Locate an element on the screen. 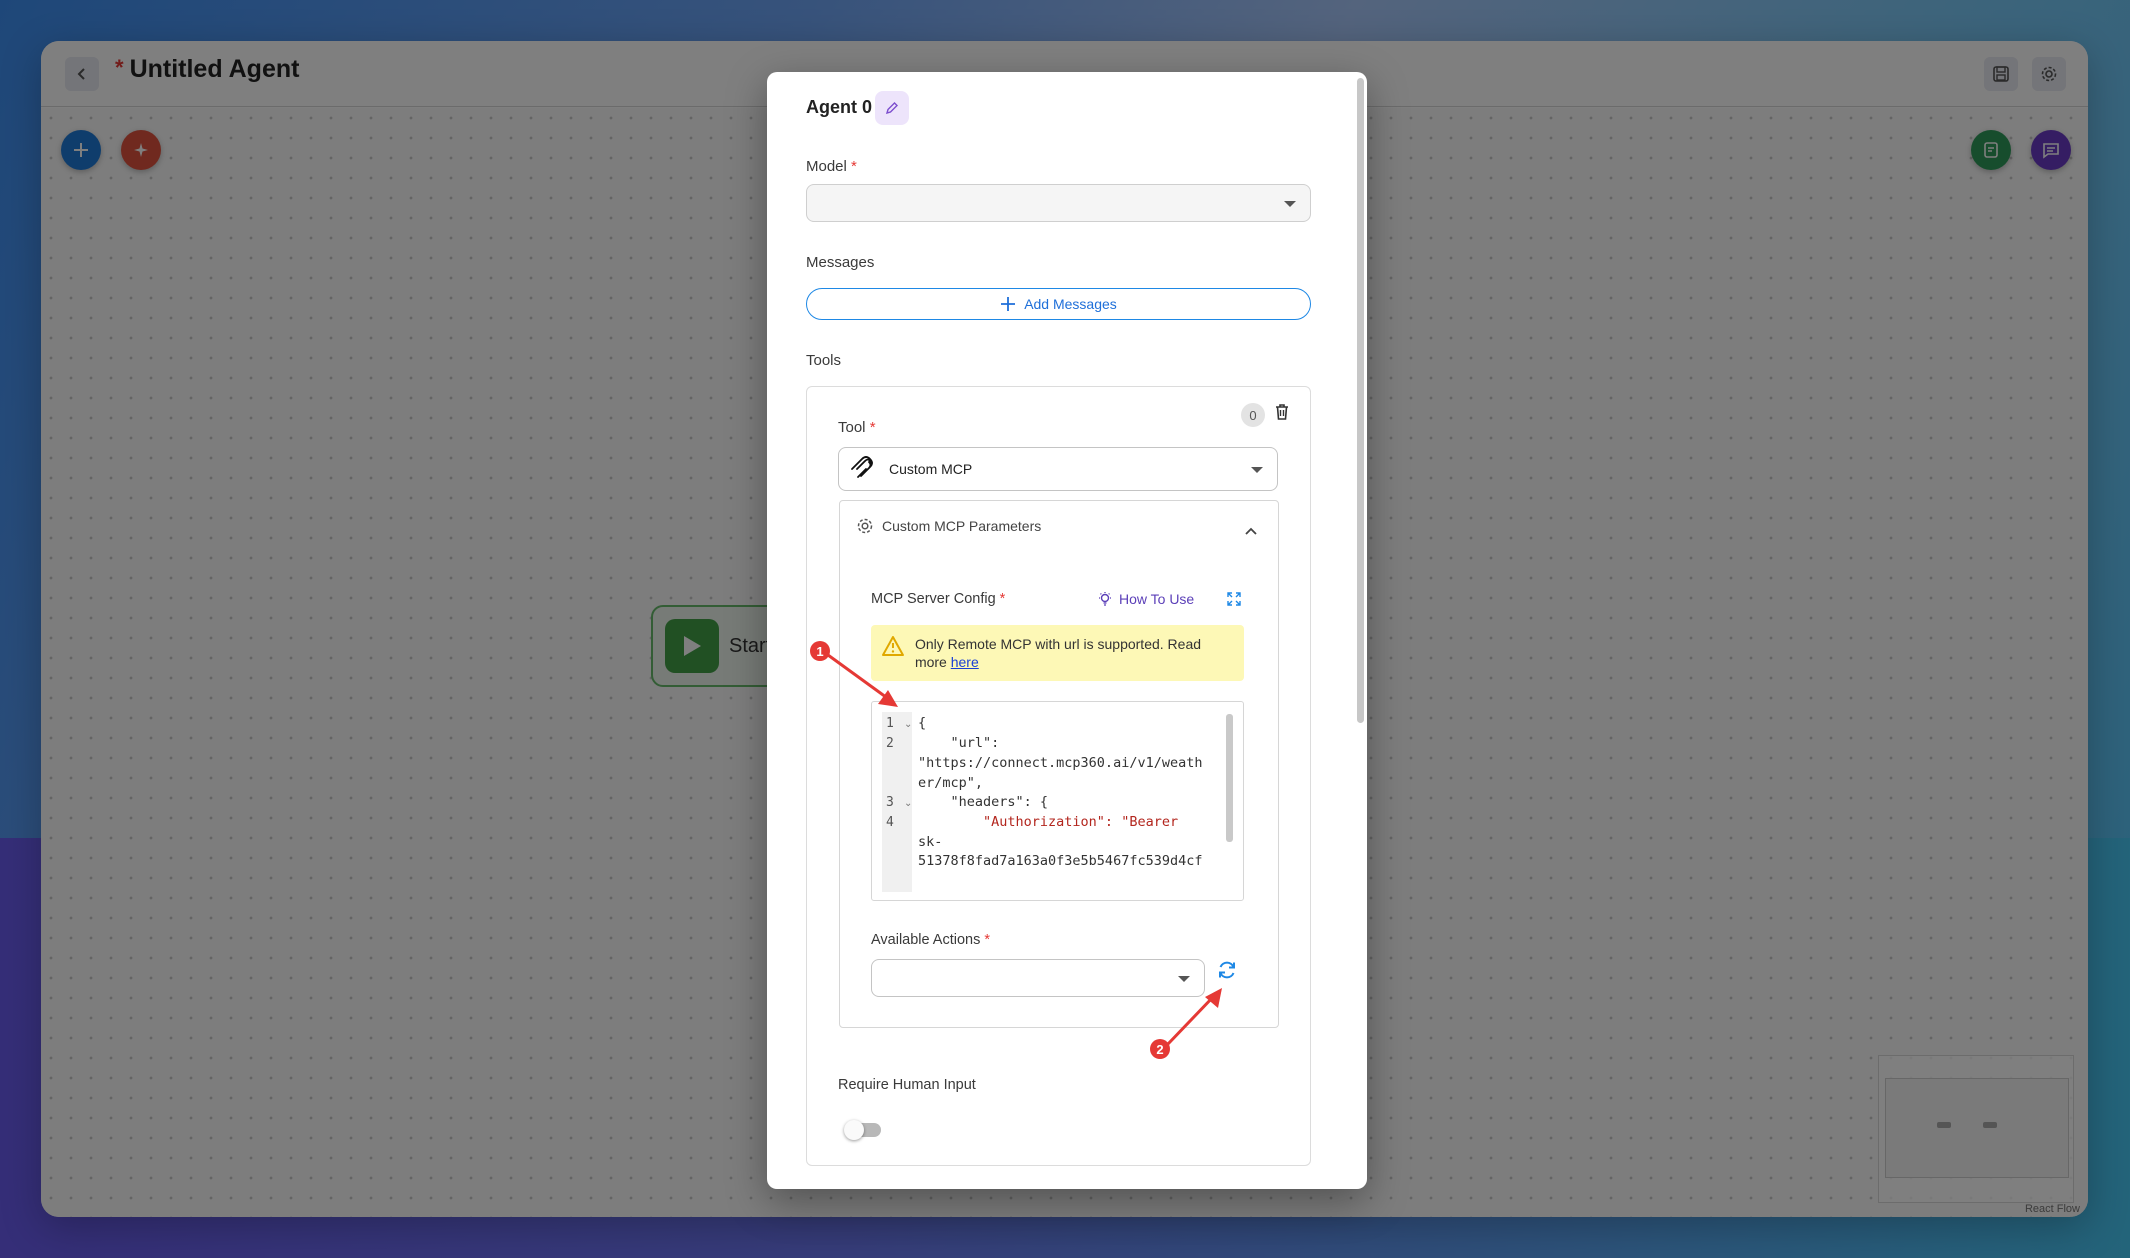 The image size is (2130, 1258). tool-label: Tool * is located at coordinates (857, 427).